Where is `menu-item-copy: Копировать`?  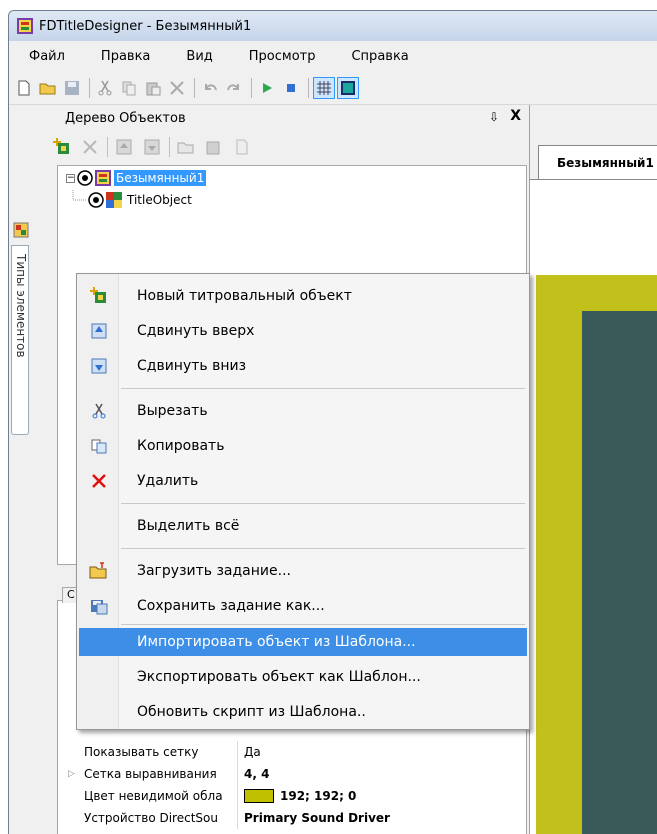
menu-item-copy: Копировать is located at coordinates (303, 446).